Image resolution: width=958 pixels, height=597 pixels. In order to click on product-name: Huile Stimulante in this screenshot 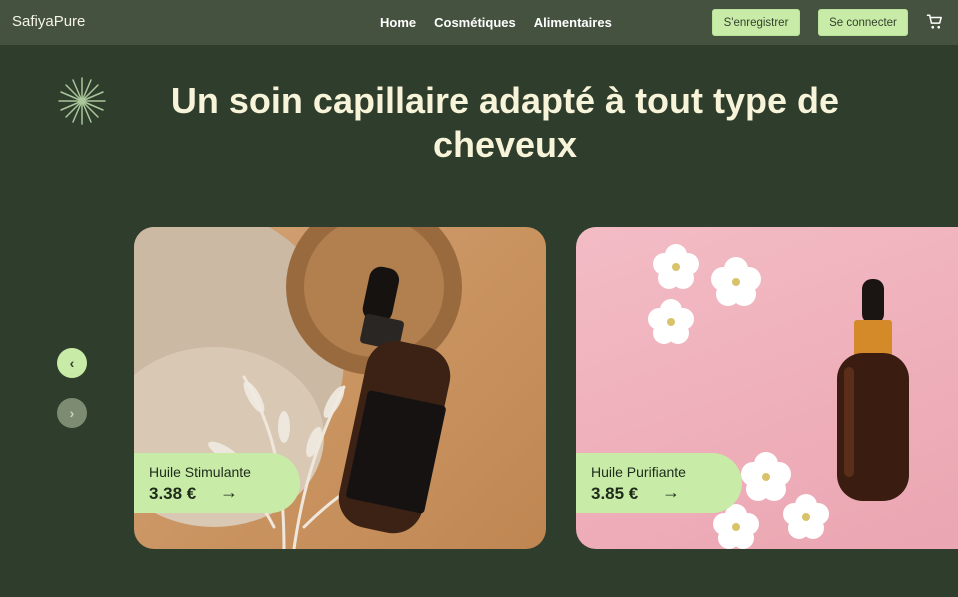, I will do `click(200, 472)`.